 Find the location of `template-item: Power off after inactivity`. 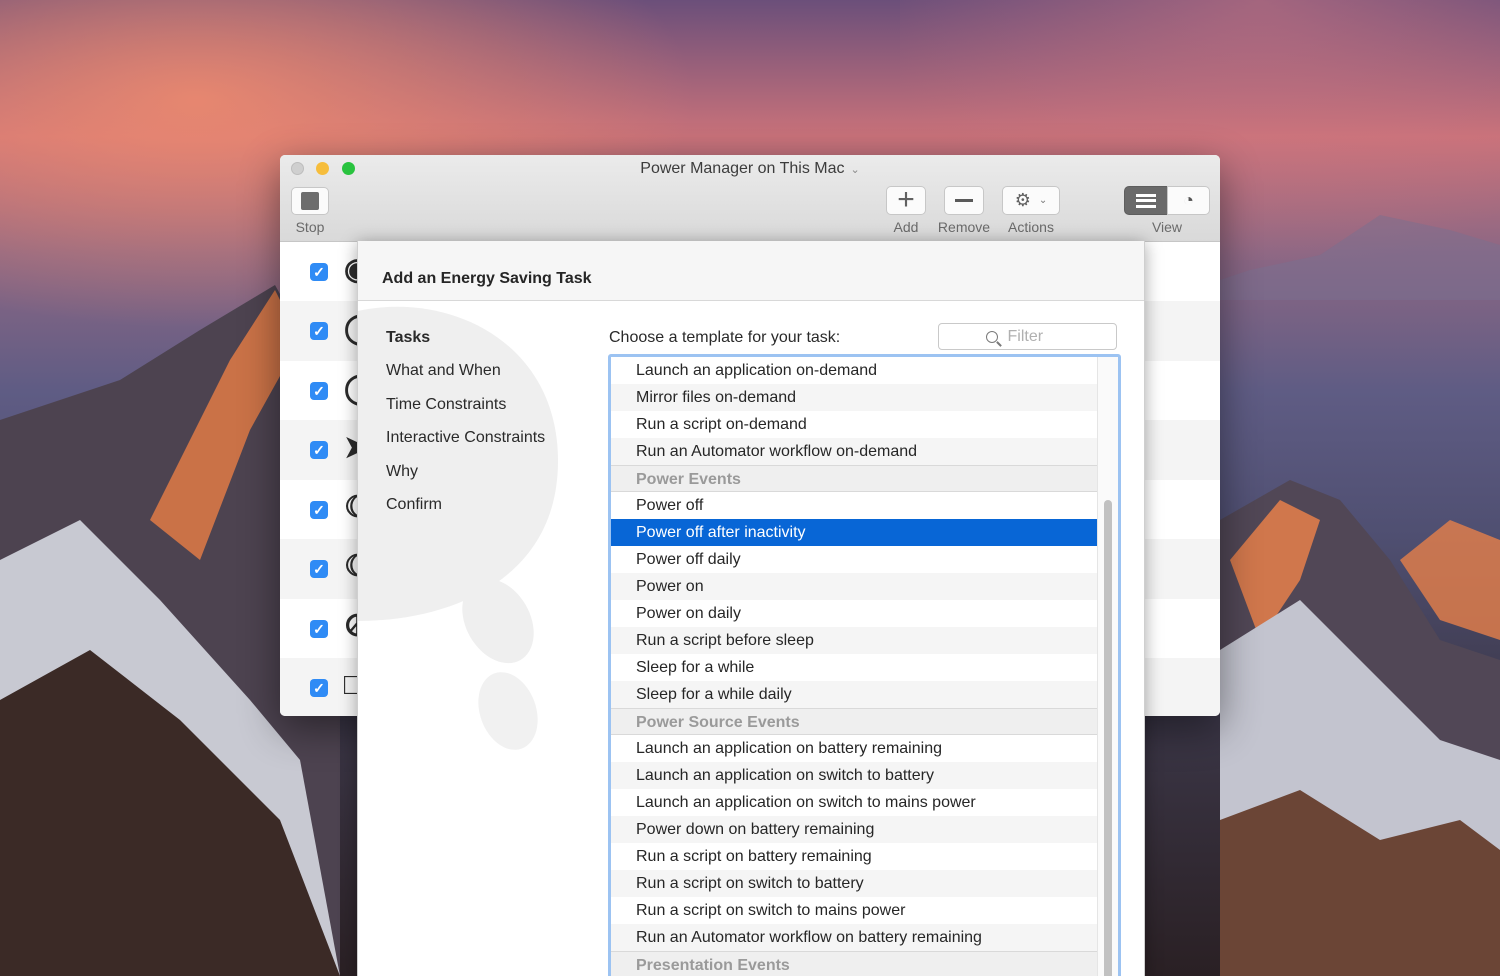

template-item: Power off after inactivity is located at coordinates (854, 532).